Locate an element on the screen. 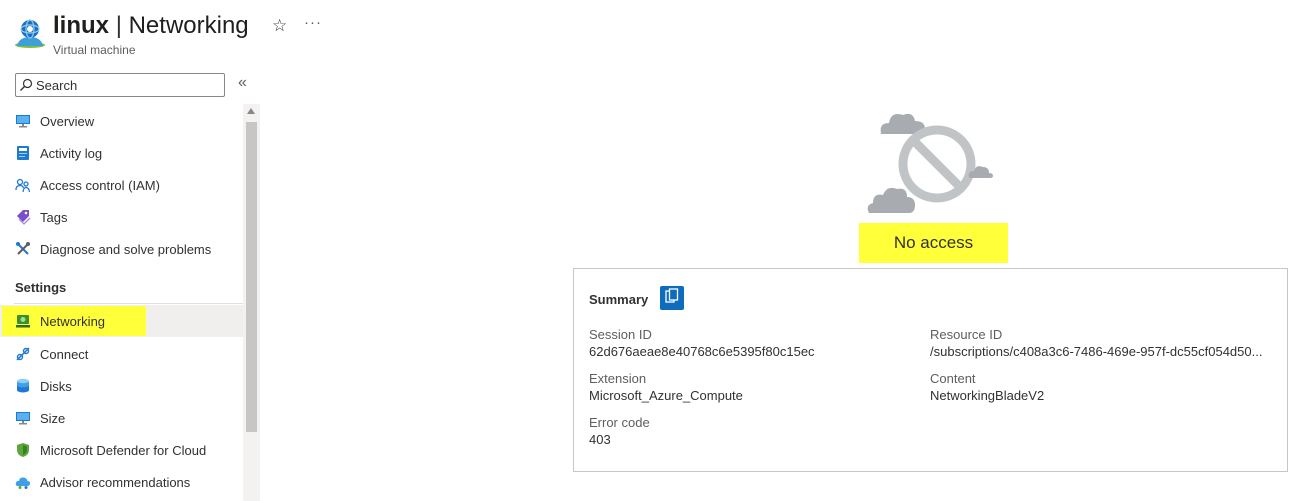 The width and height of the screenshot is (1309, 501). people-icon is located at coordinates (23, 185).